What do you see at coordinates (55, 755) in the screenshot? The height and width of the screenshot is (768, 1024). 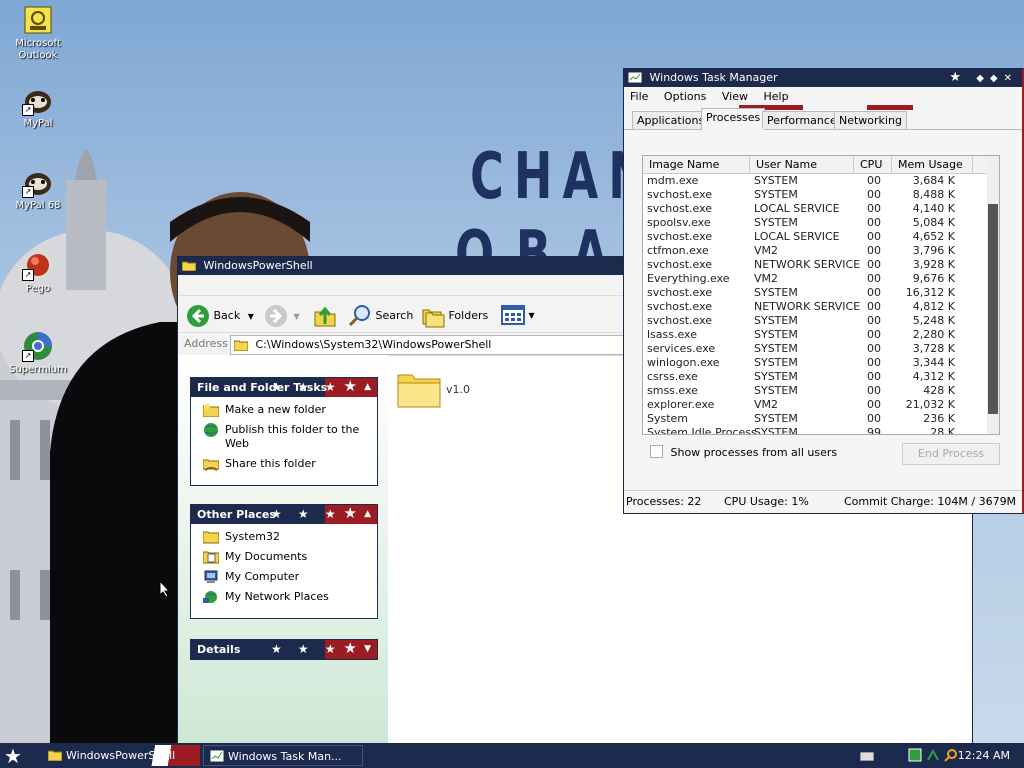 I see `folder-icon` at bounding box center [55, 755].